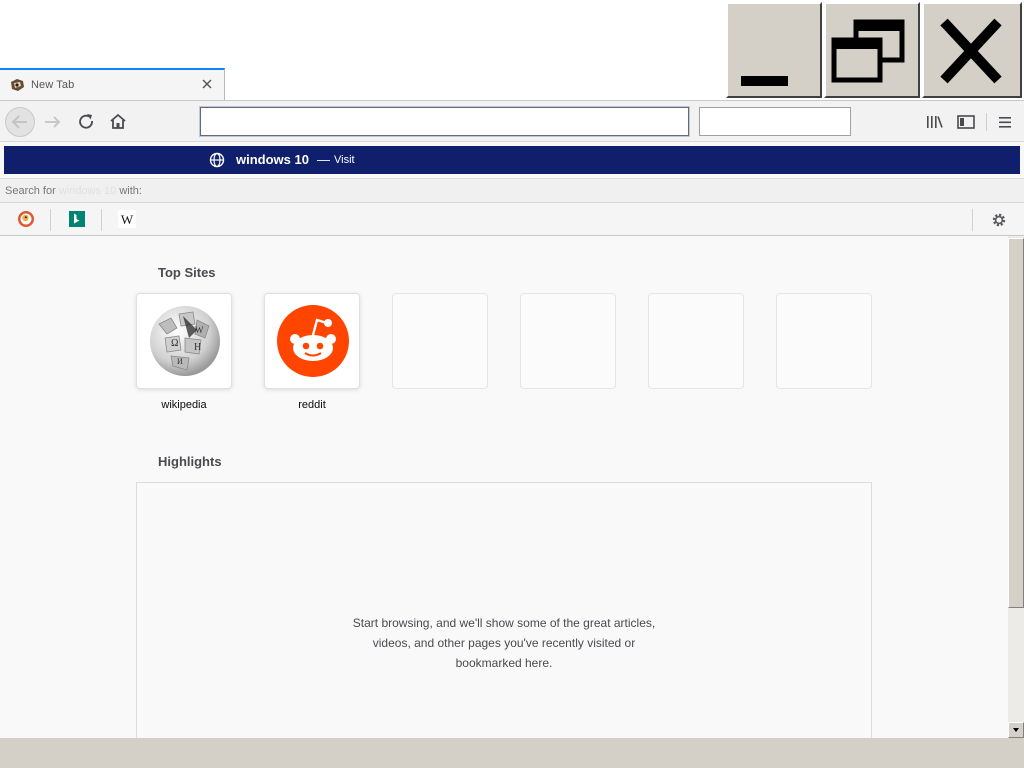 Image resolution: width=1024 pixels, height=768 pixels. I want to click on back-button, so click(20, 122).